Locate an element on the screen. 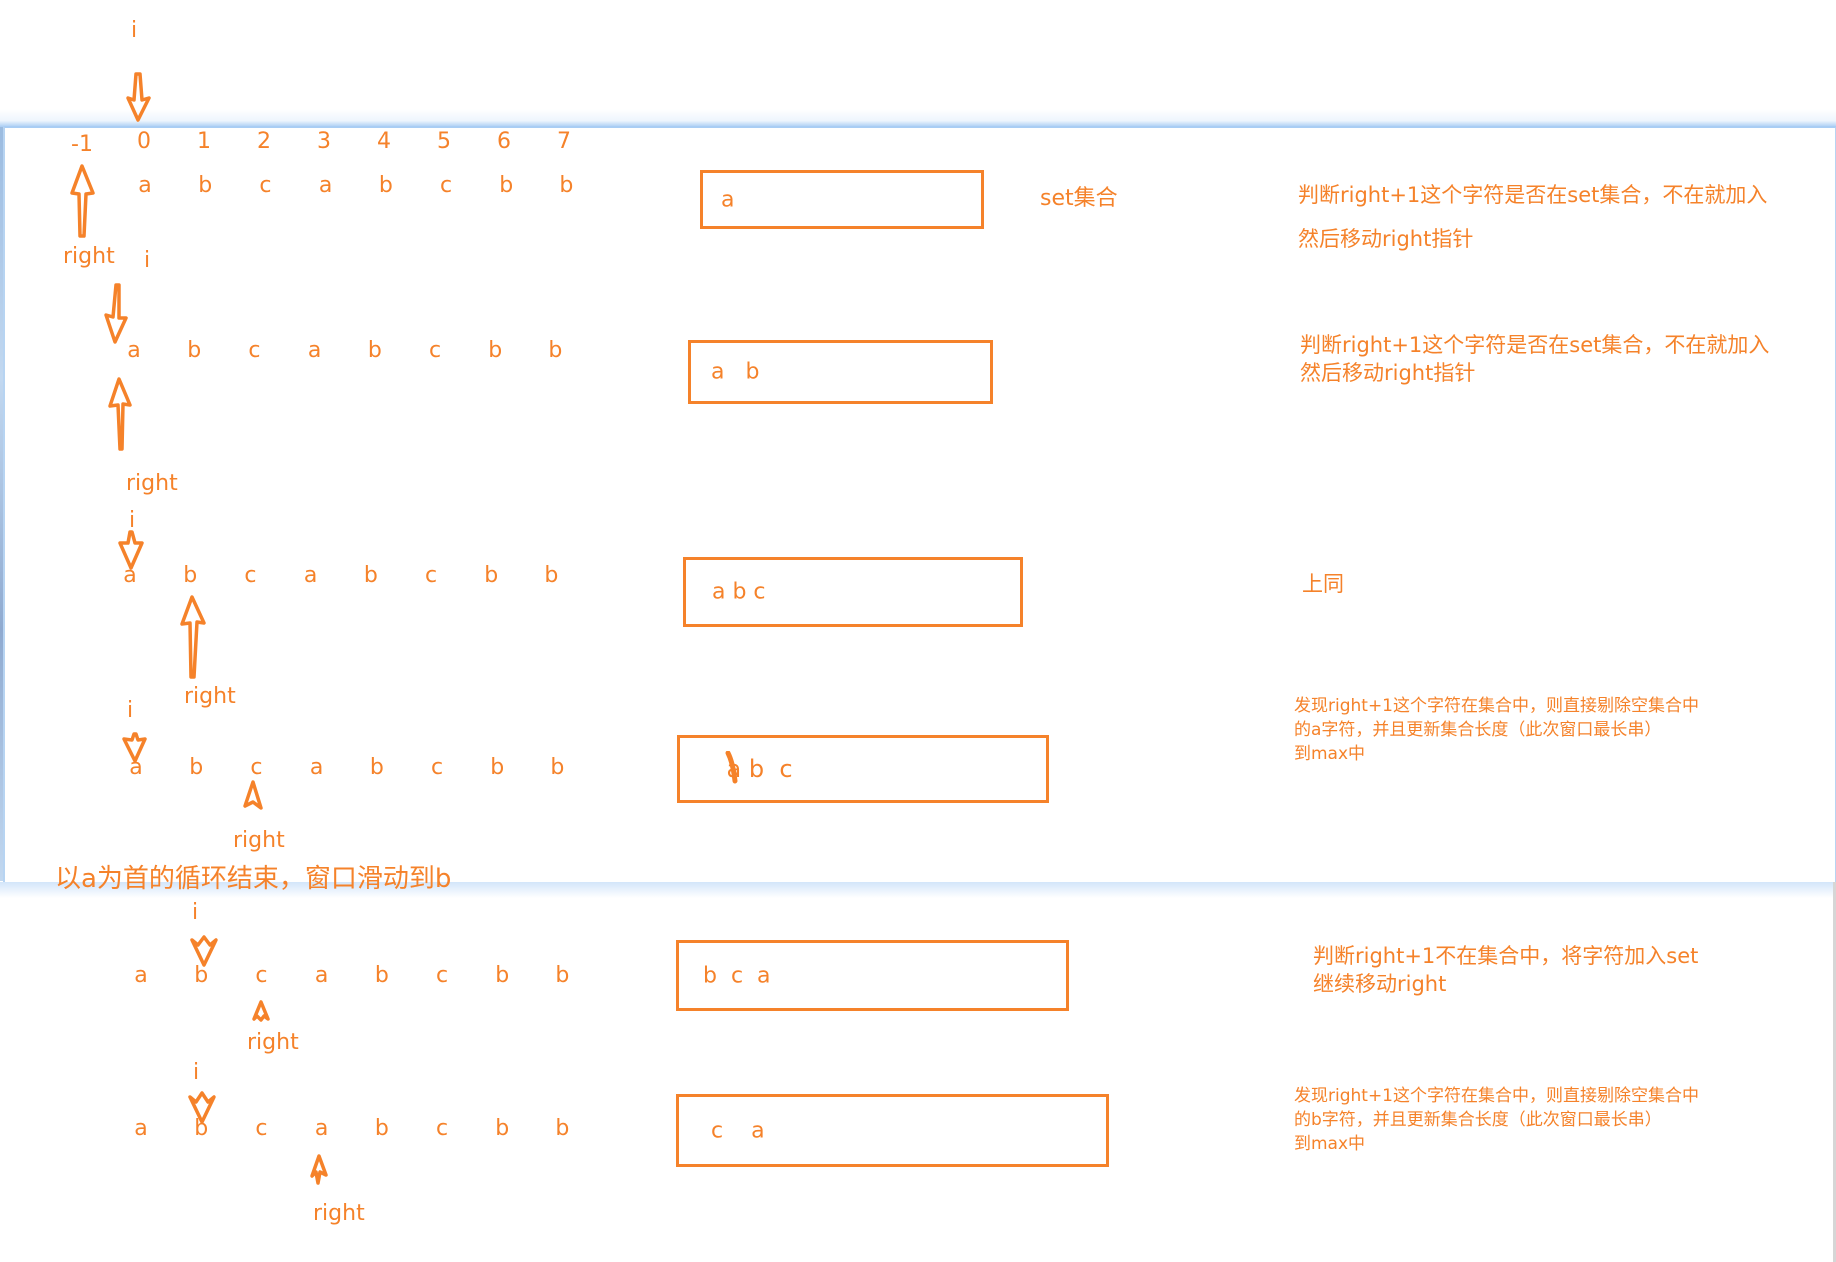 The width and height of the screenshot is (1836, 1262). step-note-3: 上同 is located at coordinates (1323, 584).